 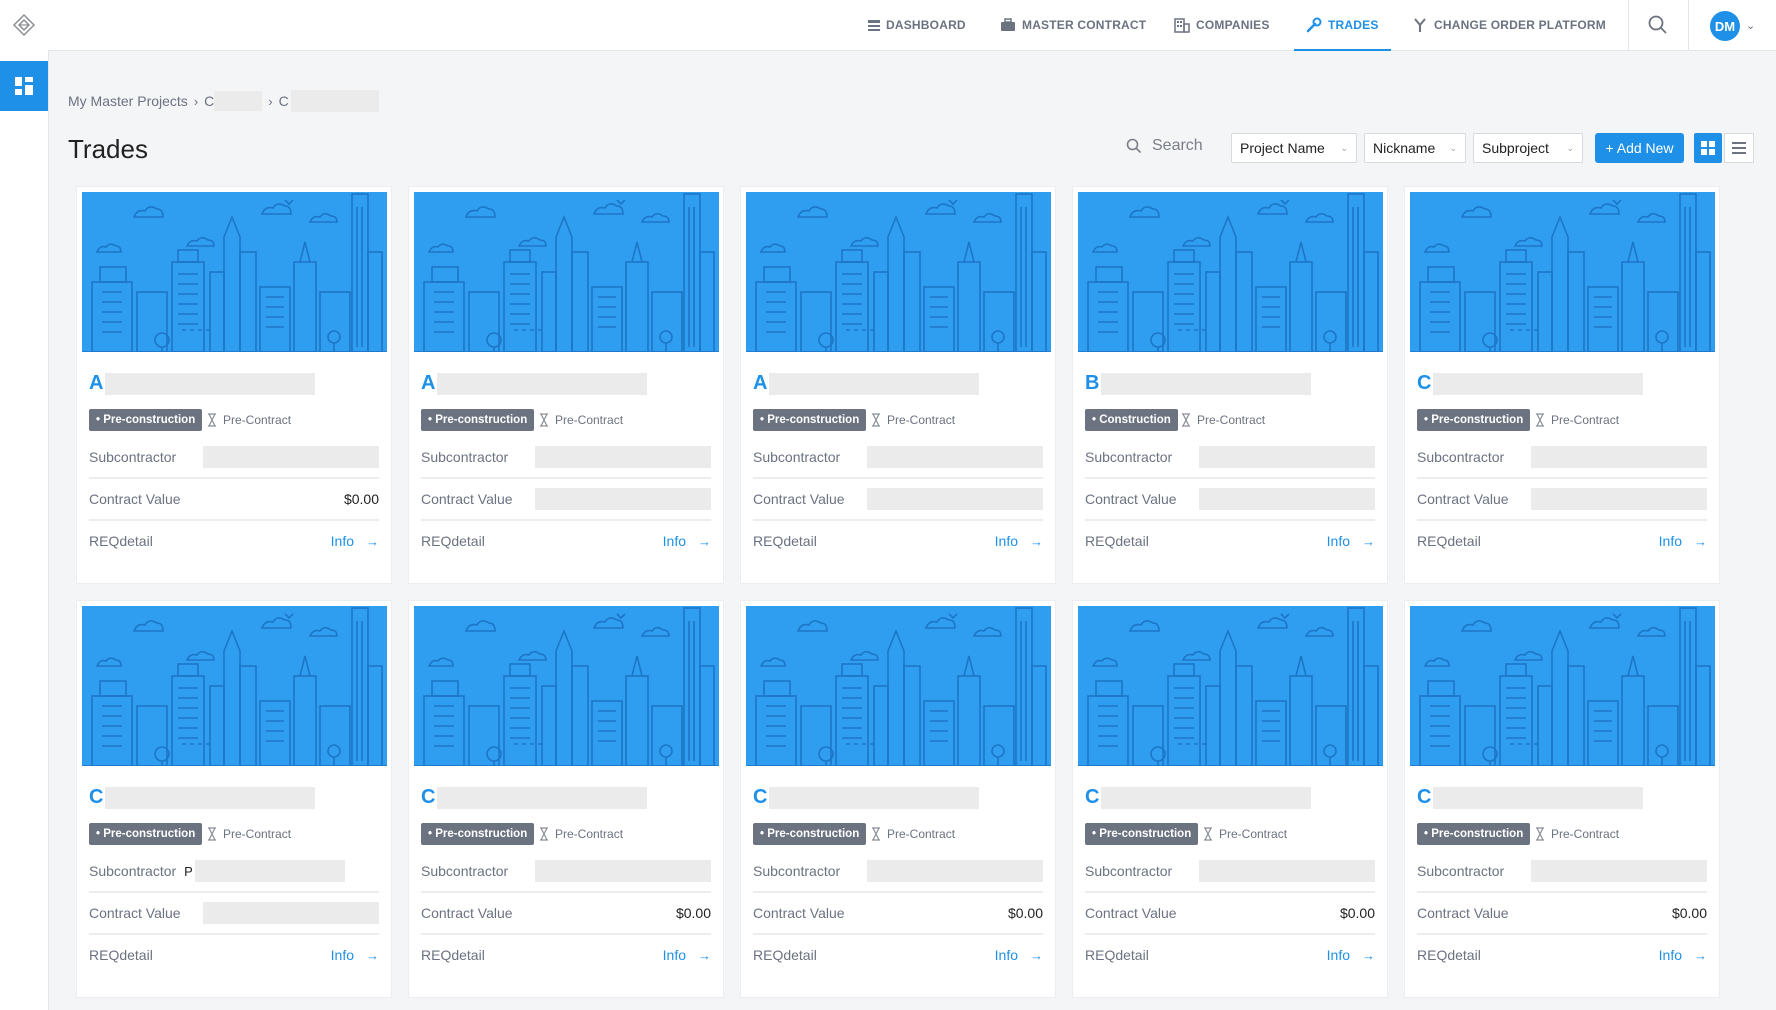 What do you see at coordinates (1073, 25) in the screenshot?
I see `nav-master-contract: MASTER CONTRACT` at bounding box center [1073, 25].